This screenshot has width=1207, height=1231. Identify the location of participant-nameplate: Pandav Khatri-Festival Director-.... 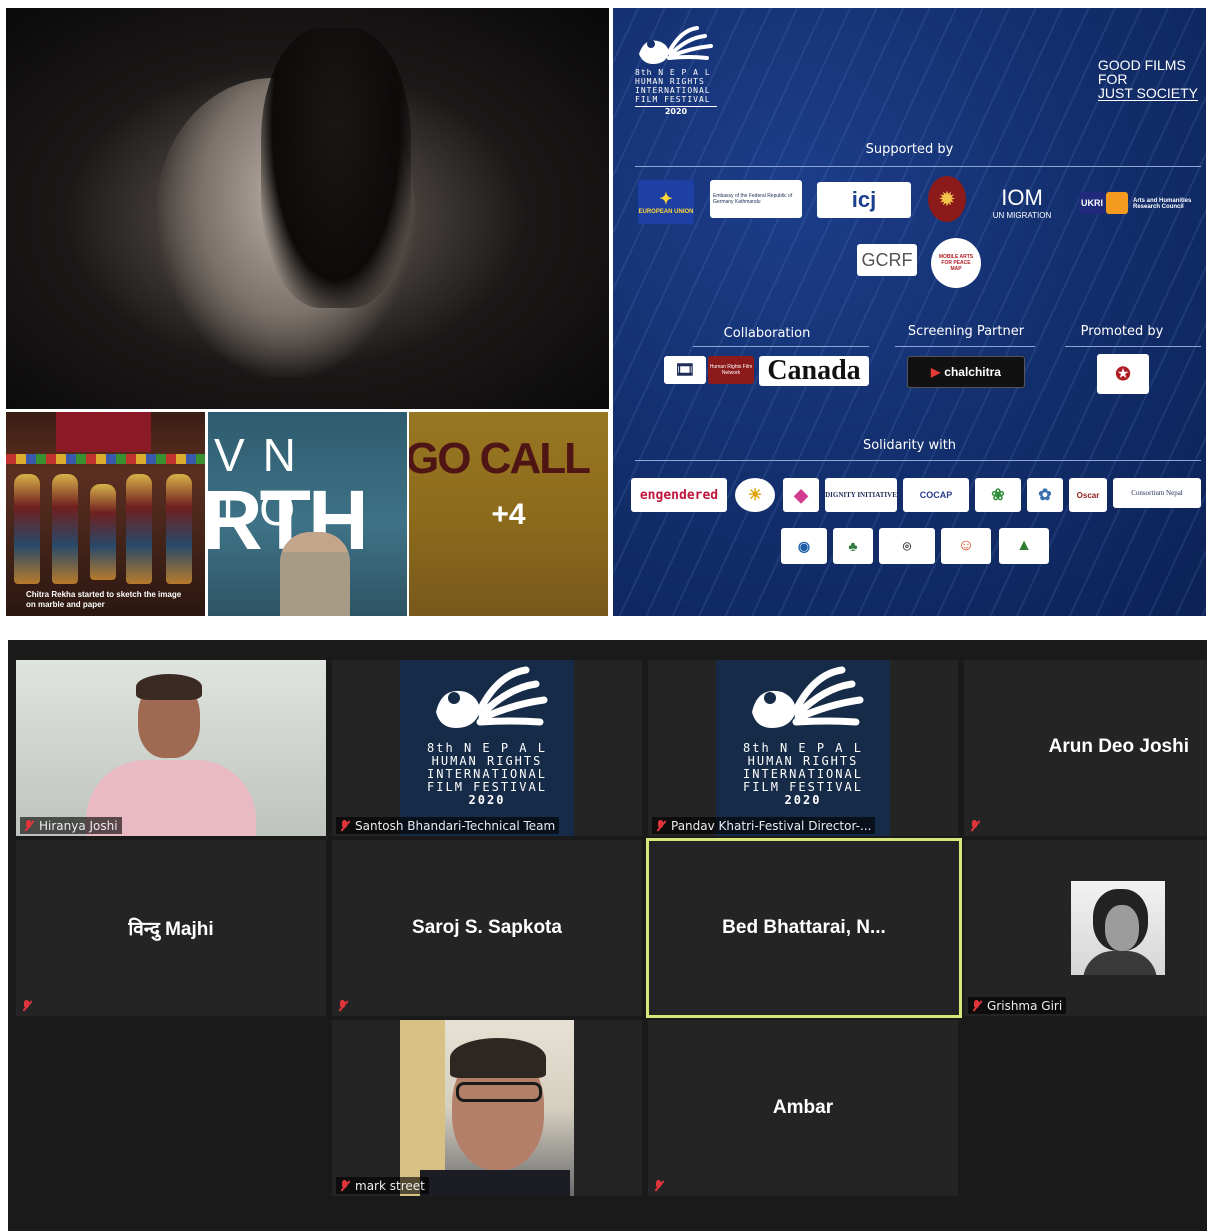
(764, 825).